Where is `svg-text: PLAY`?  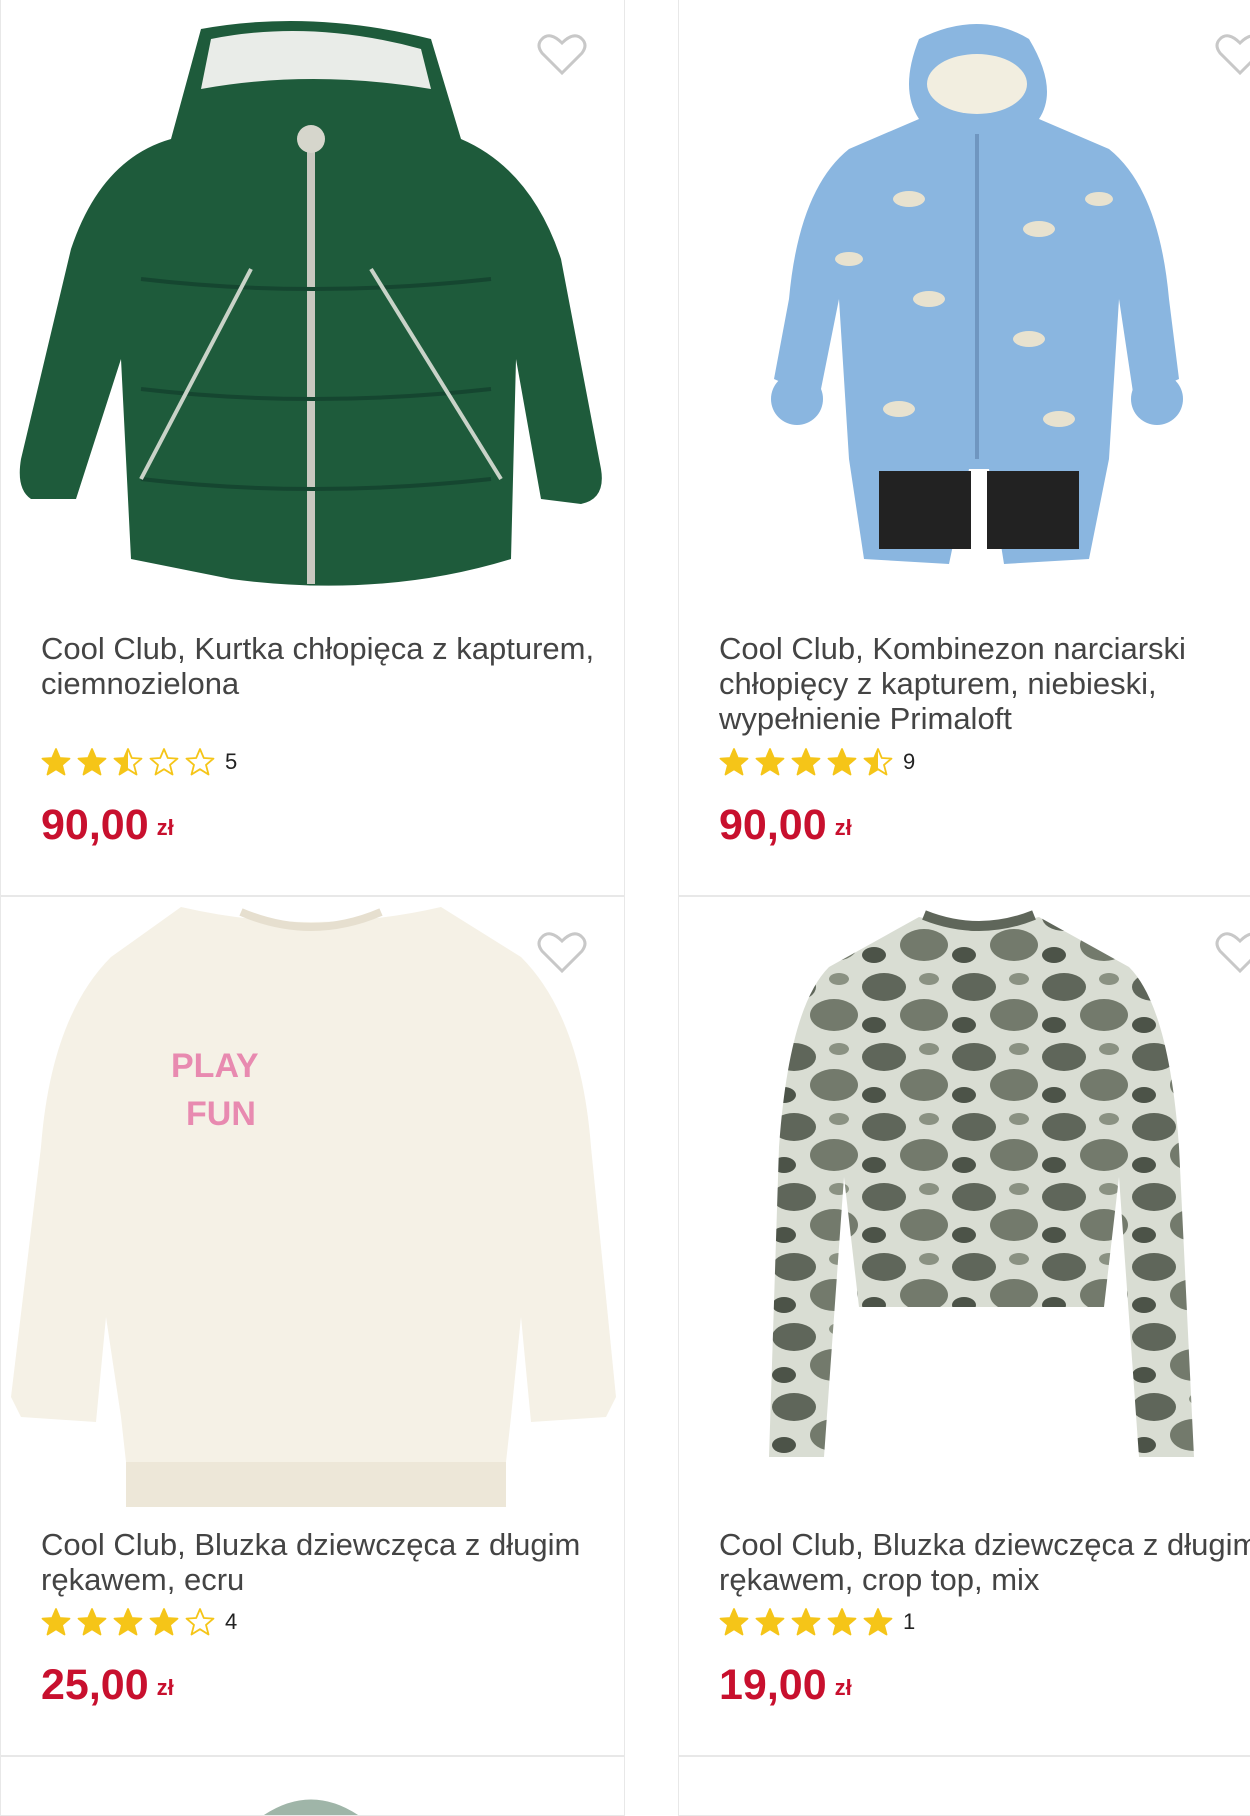
svg-text: PLAY is located at coordinates (215, 1066).